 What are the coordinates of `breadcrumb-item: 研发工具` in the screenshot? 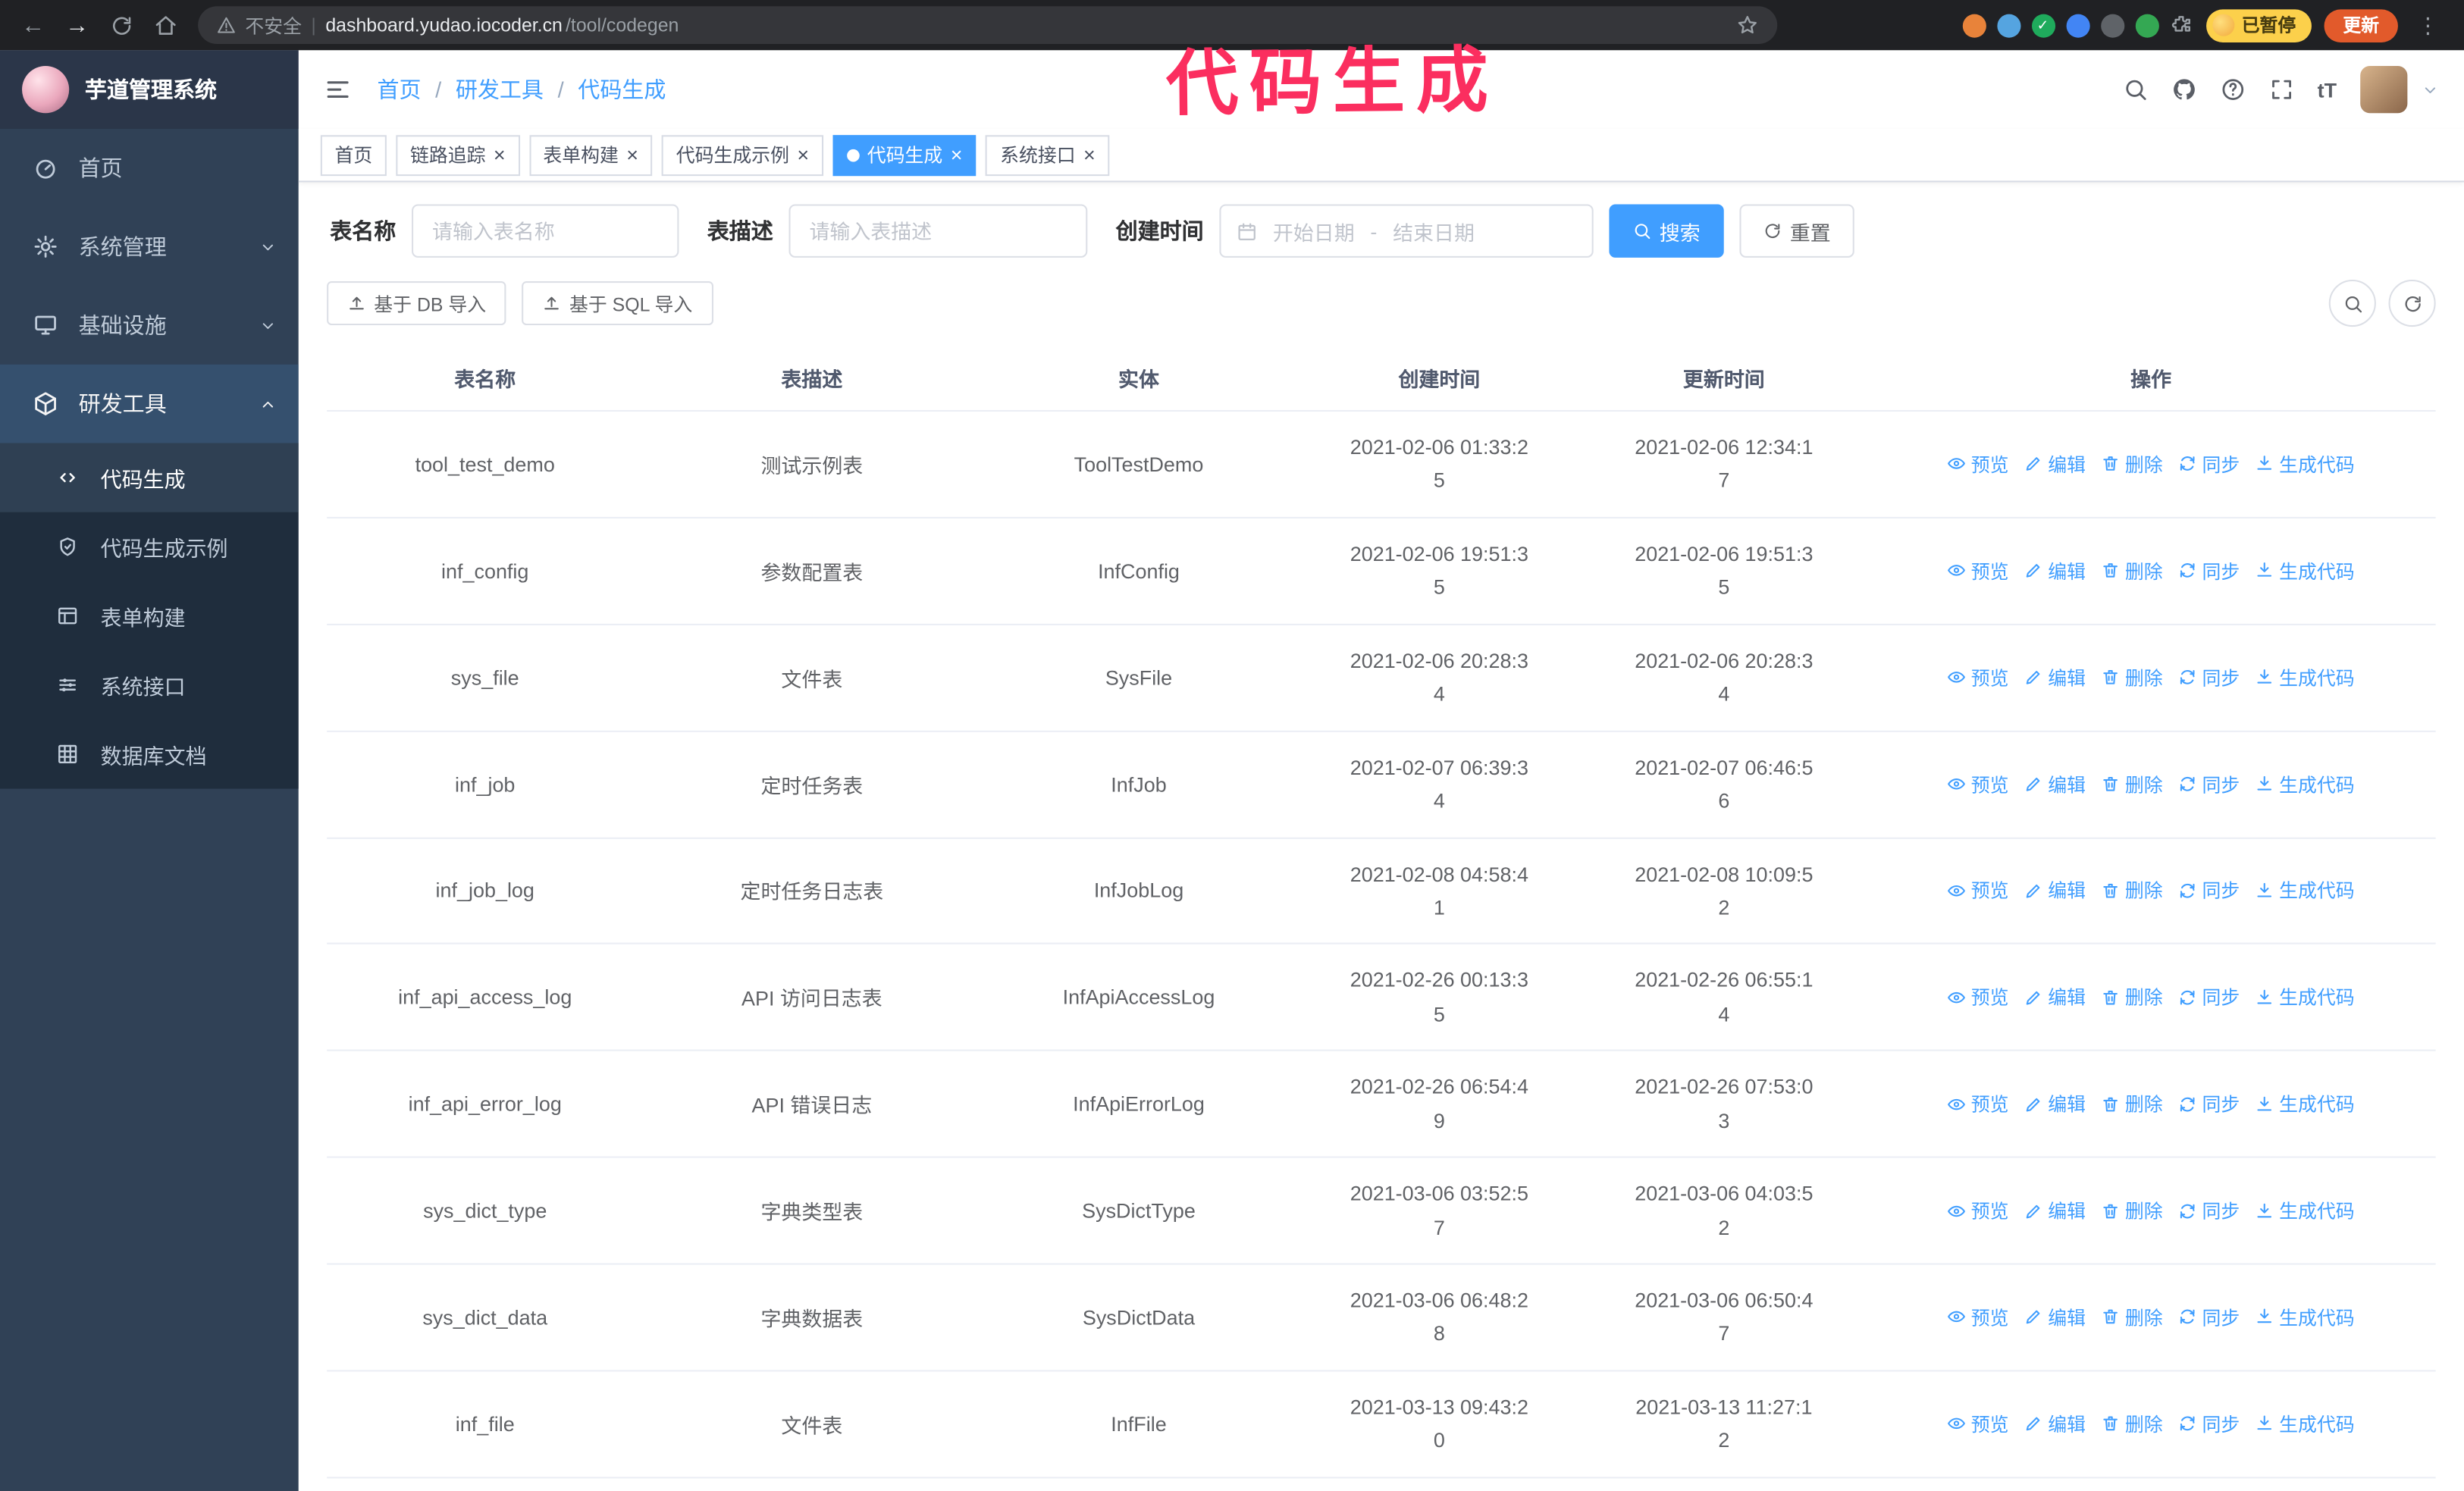 It's located at (500, 89).